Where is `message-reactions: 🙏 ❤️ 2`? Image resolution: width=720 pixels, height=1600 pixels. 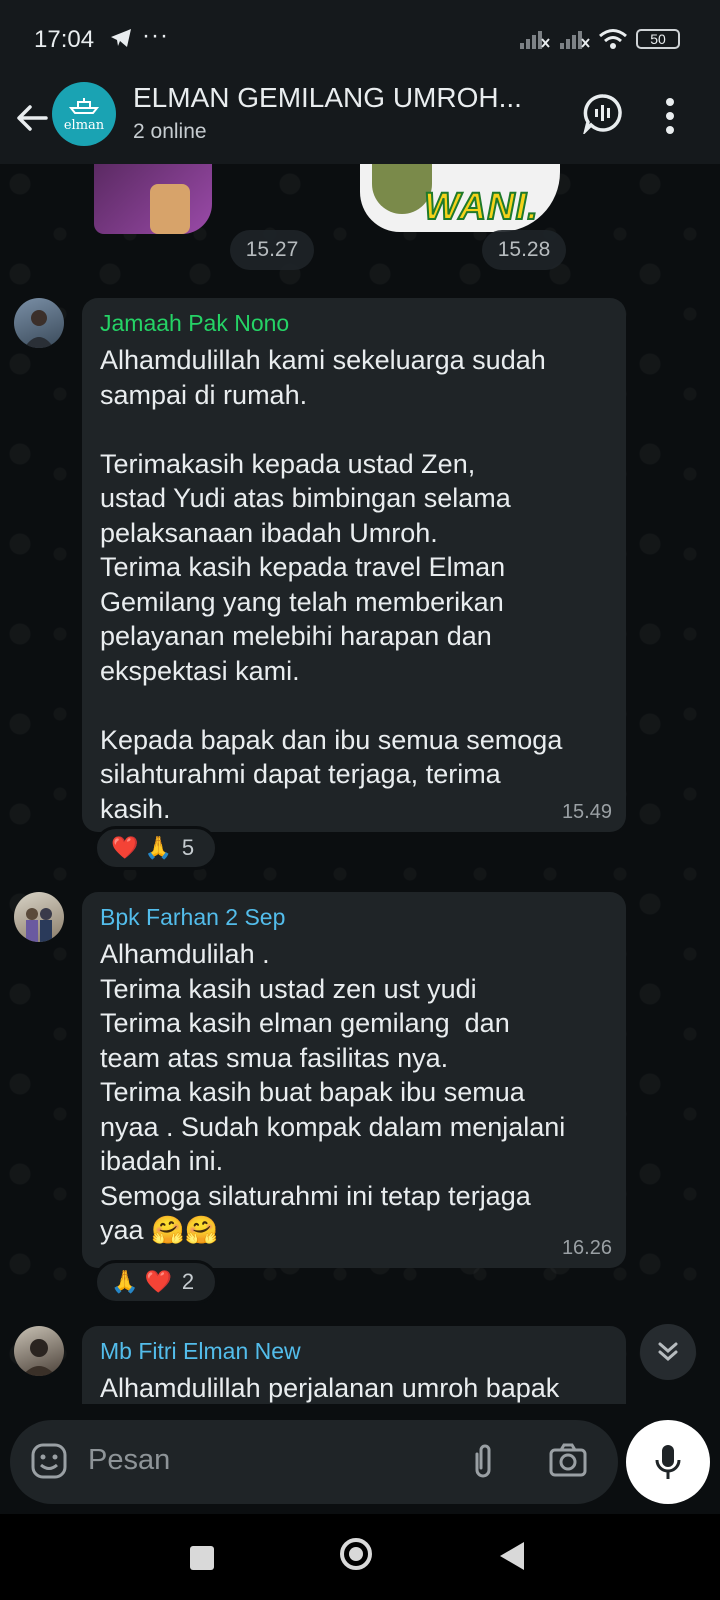
message-reactions: 🙏 ❤️ 2 is located at coordinates (156, 1282).